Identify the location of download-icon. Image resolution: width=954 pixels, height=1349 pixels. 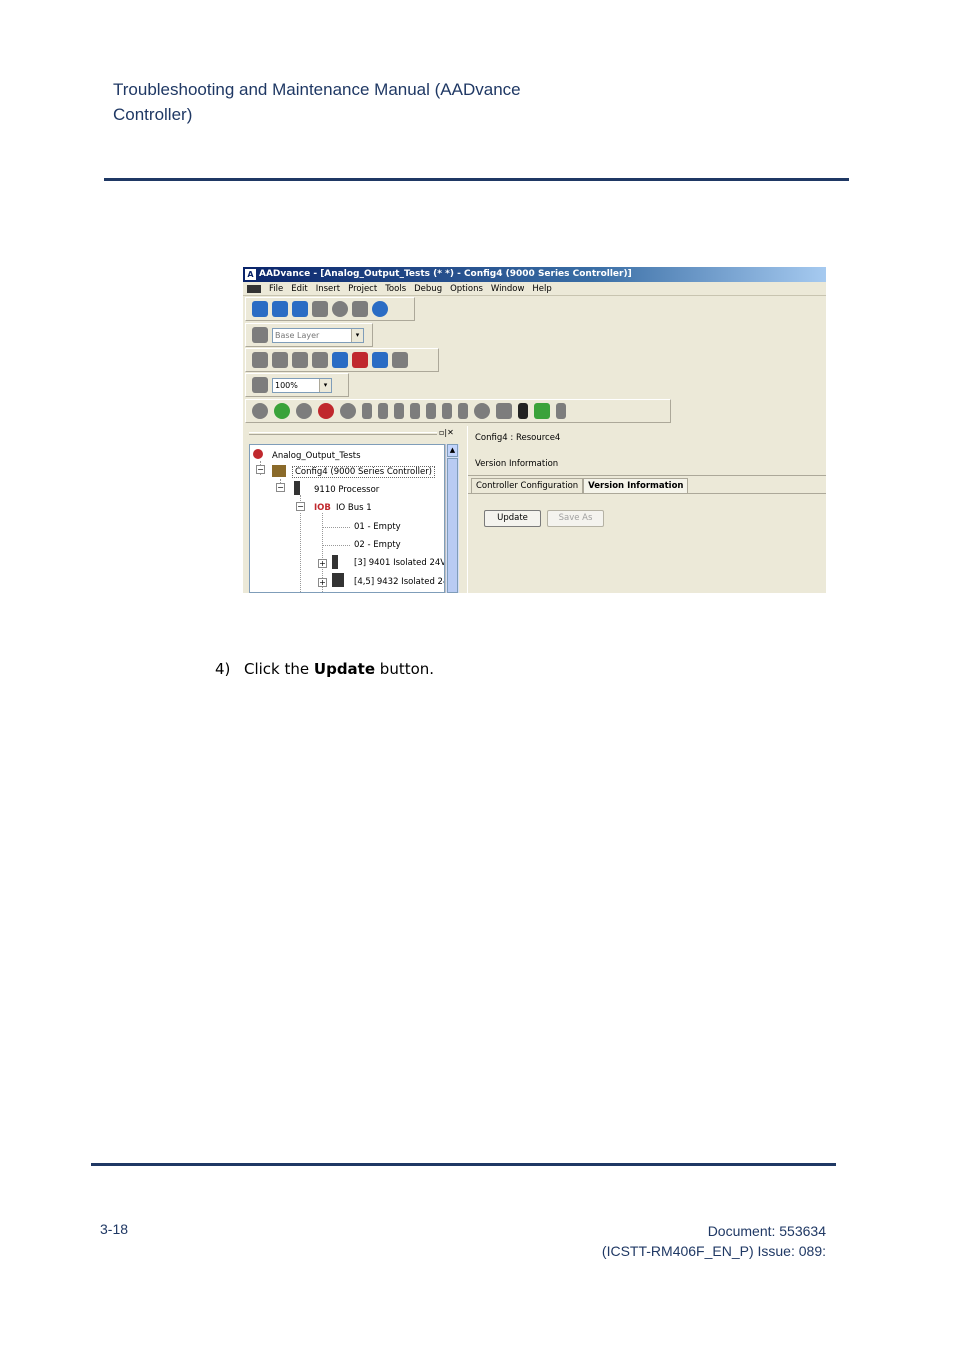
(360, 360).